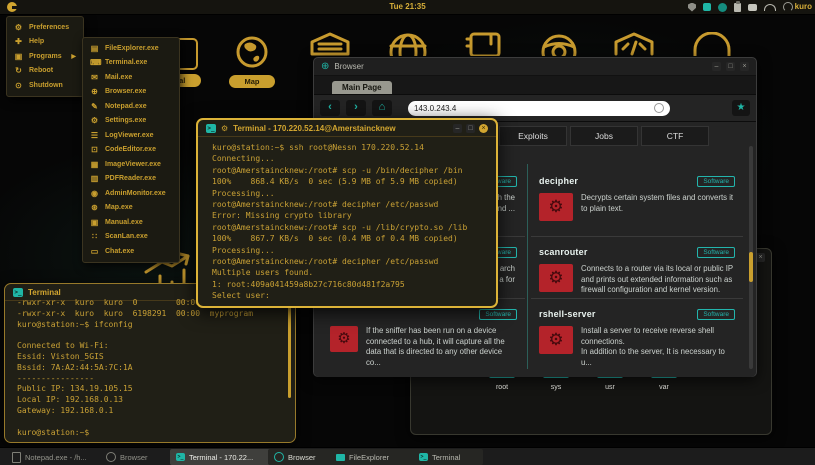 This screenshot has height=465, width=815. Describe the element at coordinates (94, 150) in the screenshot. I see `codeeditor-icon: ⊡` at that location.